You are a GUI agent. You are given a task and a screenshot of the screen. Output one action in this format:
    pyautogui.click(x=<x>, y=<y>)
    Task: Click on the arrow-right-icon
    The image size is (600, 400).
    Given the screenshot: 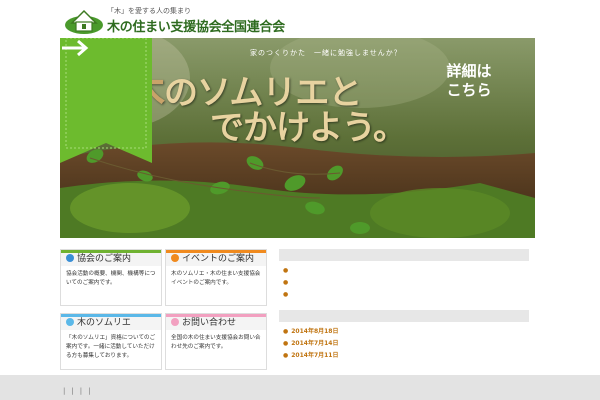 What is the action you would take?
    pyautogui.click(x=75, y=48)
    